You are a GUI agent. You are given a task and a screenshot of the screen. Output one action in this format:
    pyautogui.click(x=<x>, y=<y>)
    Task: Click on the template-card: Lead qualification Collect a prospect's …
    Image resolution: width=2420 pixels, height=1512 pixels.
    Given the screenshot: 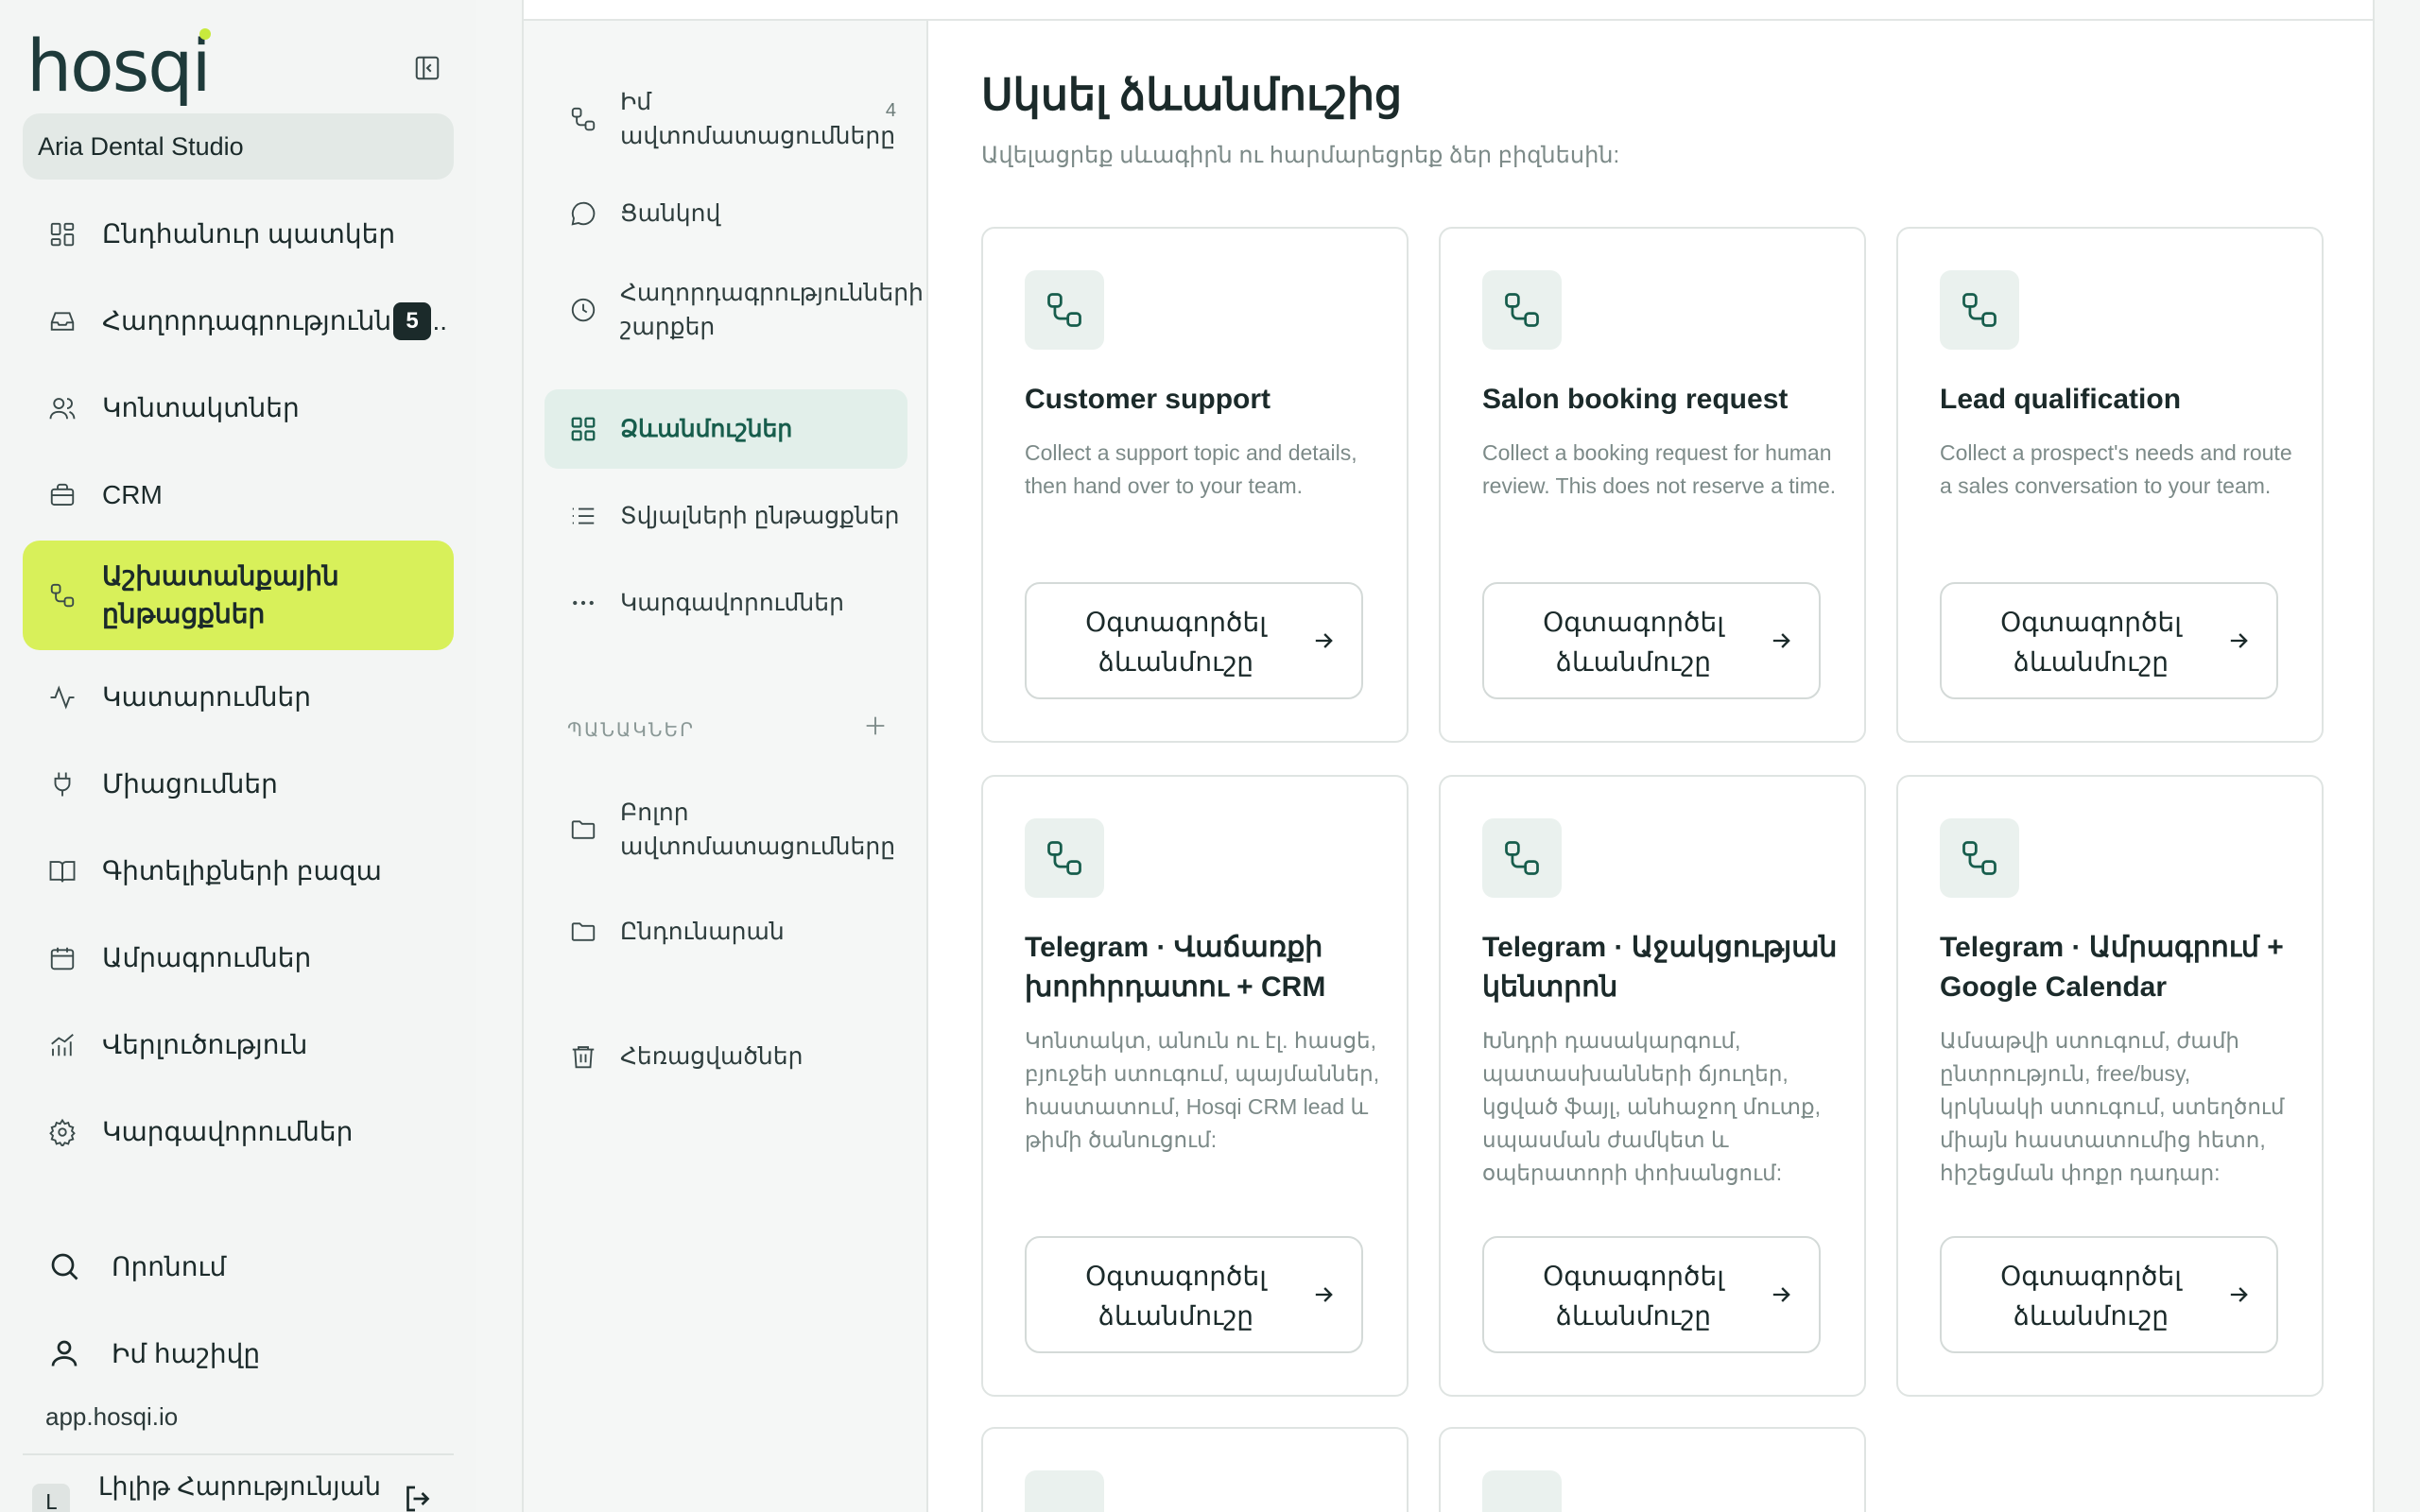 What is the action you would take?
    pyautogui.click(x=2110, y=485)
    